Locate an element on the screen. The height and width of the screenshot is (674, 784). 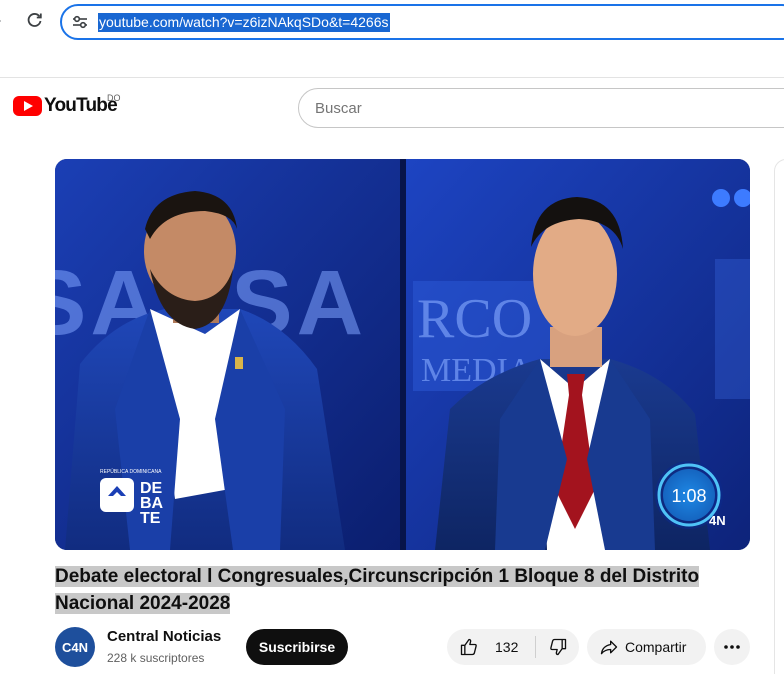
dislike-button is located at coordinates (557, 647).